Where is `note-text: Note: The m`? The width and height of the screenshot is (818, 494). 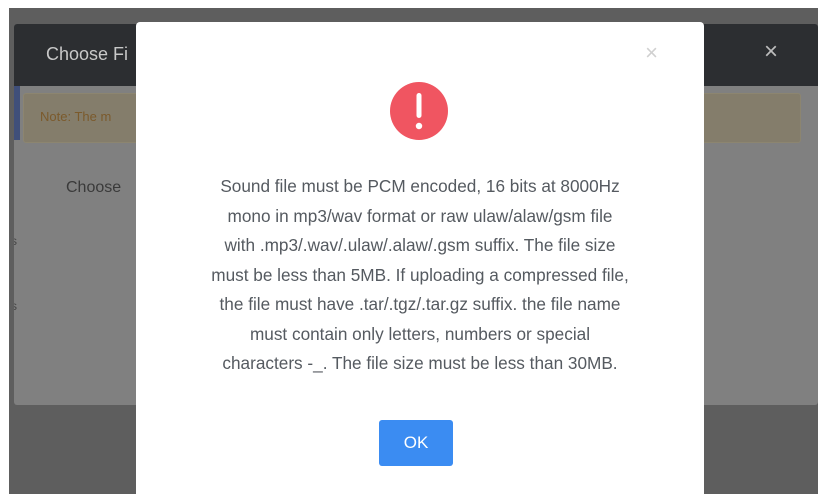
note-text: Note: The m is located at coordinates (76, 116).